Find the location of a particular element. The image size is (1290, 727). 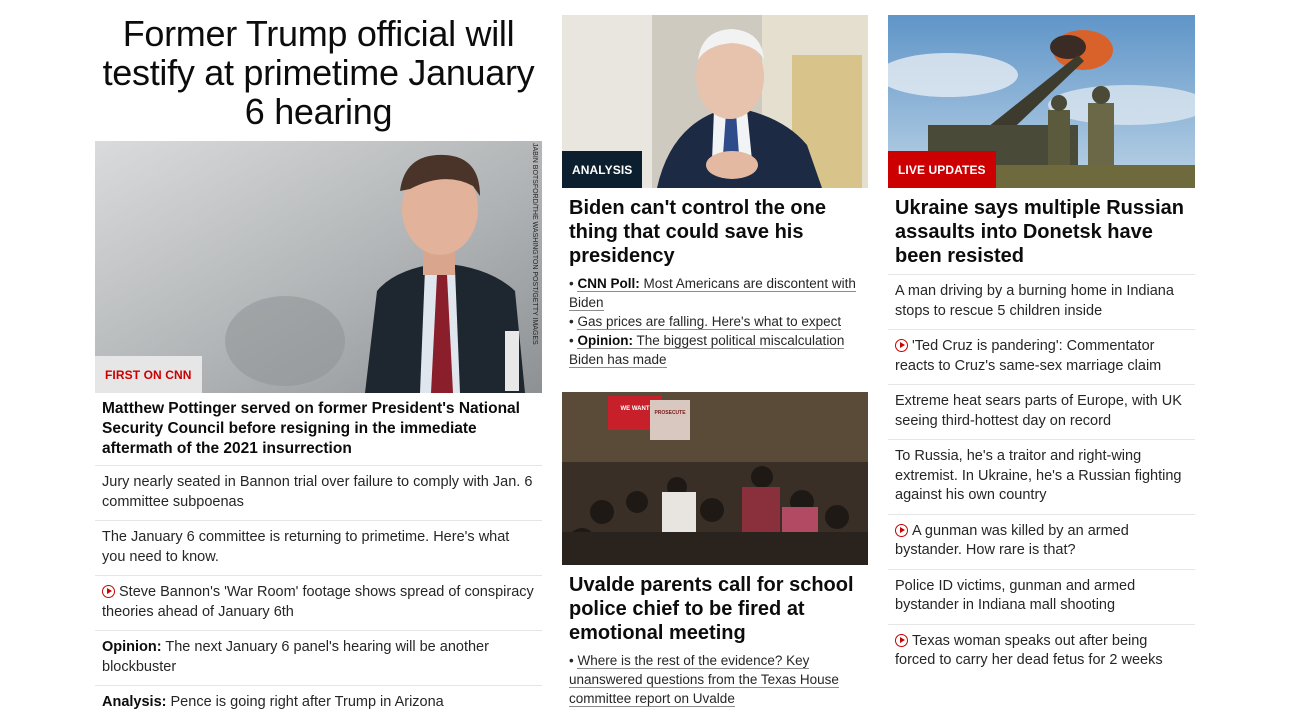

sign-we-want: WE WANT is located at coordinates (635, 409).